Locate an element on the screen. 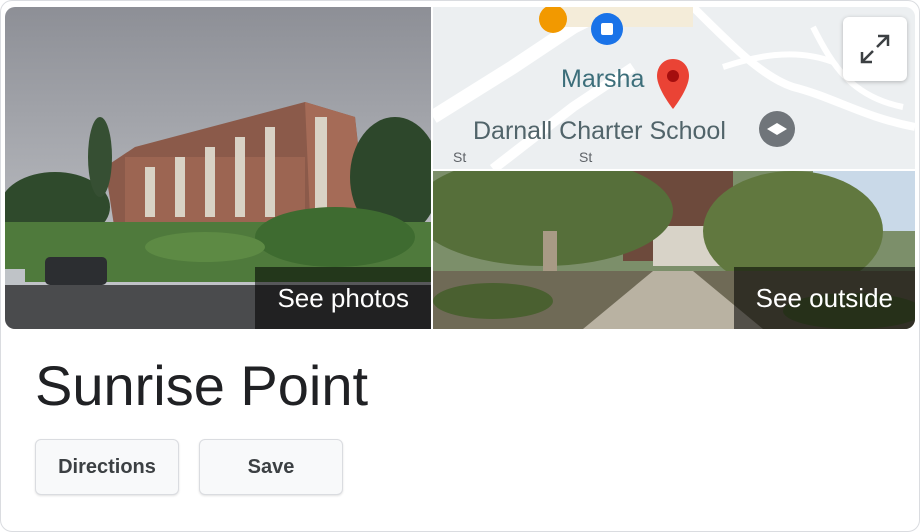 The width and height of the screenshot is (920, 532). expand-map-button is located at coordinates (875, 49).